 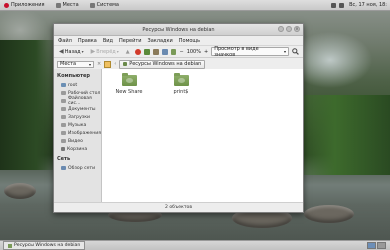 I want to click on sidebar-item-label: Музыка, so click(x=77, y=125).